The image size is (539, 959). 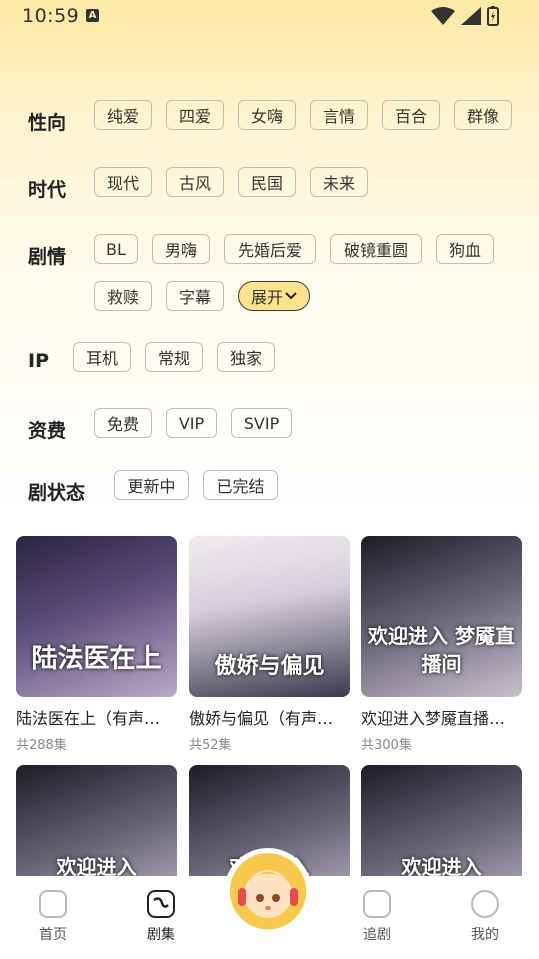 What do you see at coordinates (443, 16) in the screenshot?
I see `wifi-icon` at bounding box center [443, 16].